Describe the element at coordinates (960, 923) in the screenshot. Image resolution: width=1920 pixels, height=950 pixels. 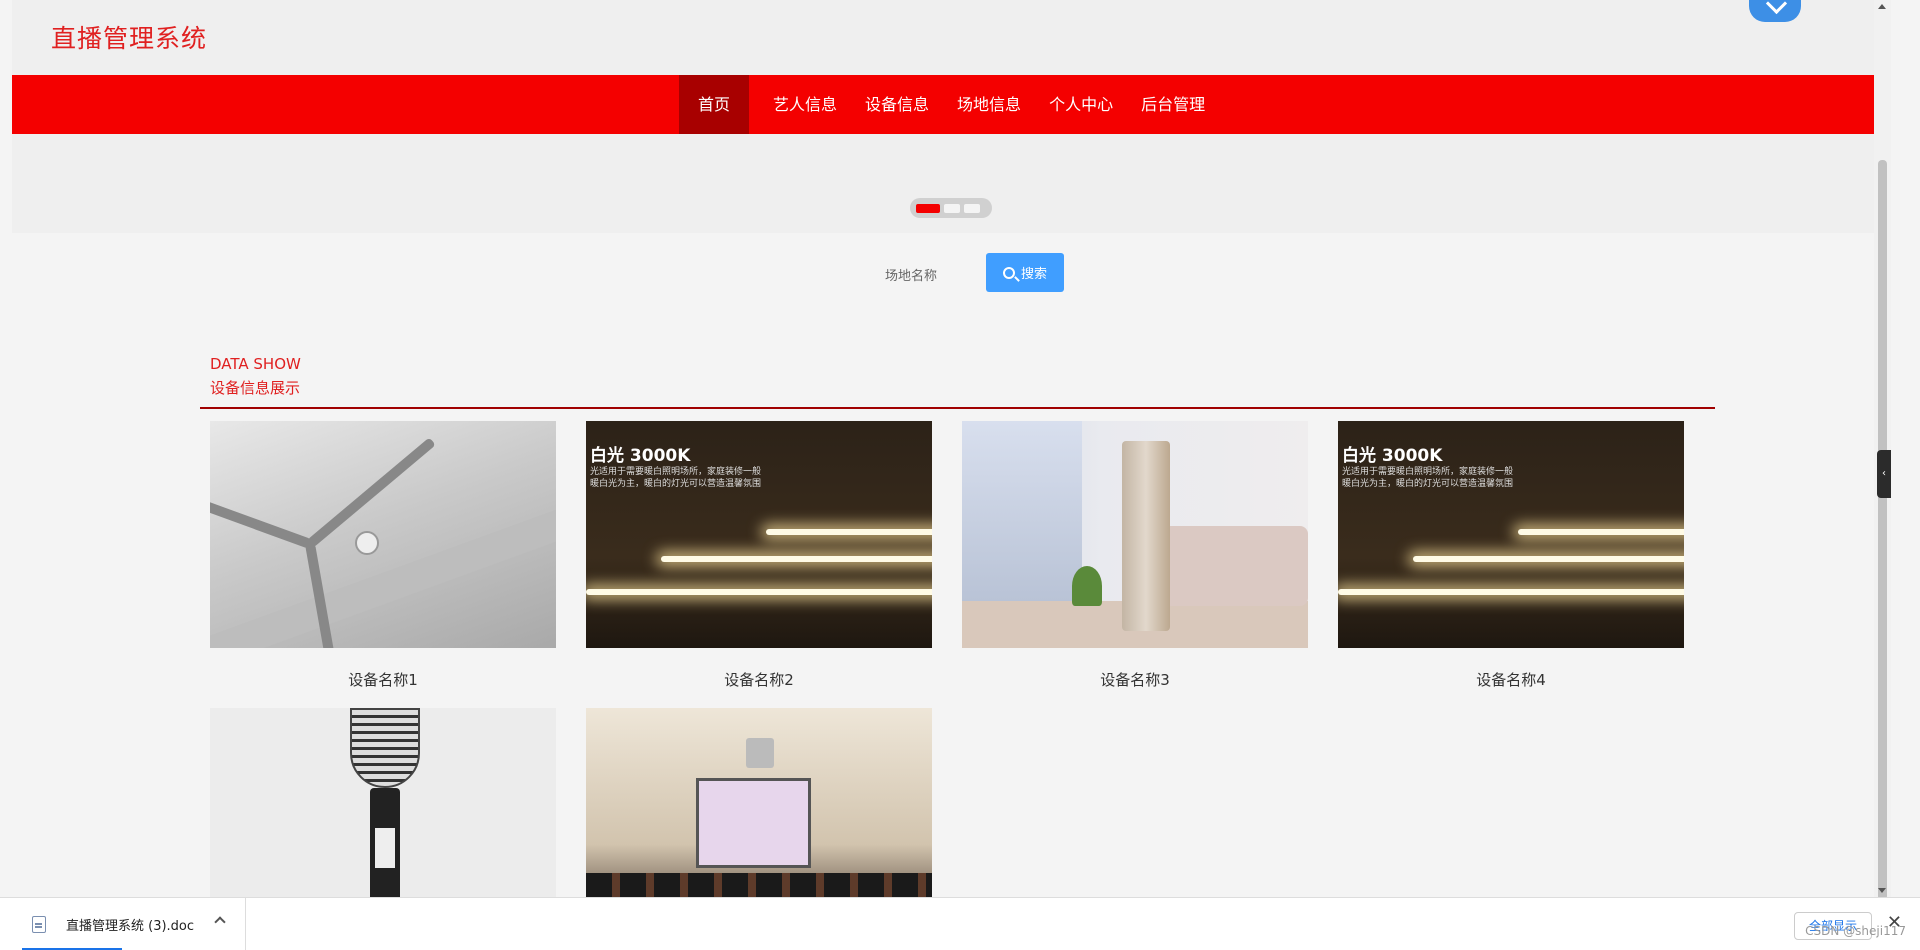
I see `download-bar: 直播管理系统 (3).doc 全部显示 ✕` at that location.